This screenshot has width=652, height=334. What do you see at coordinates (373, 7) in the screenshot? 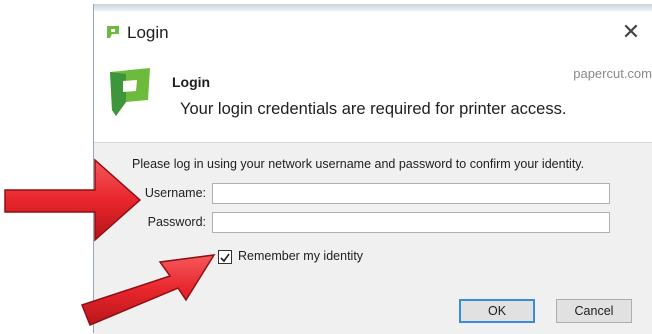
I see `background-window-strip` at bounding box center [373, 7].